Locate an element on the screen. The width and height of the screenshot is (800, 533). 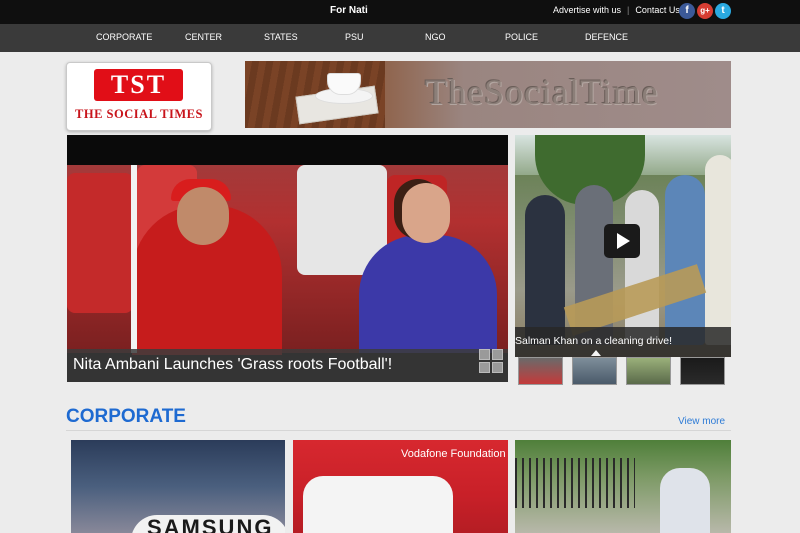
top-links: Advertise with us|Contact Us| is located at coordinates (623, 10).